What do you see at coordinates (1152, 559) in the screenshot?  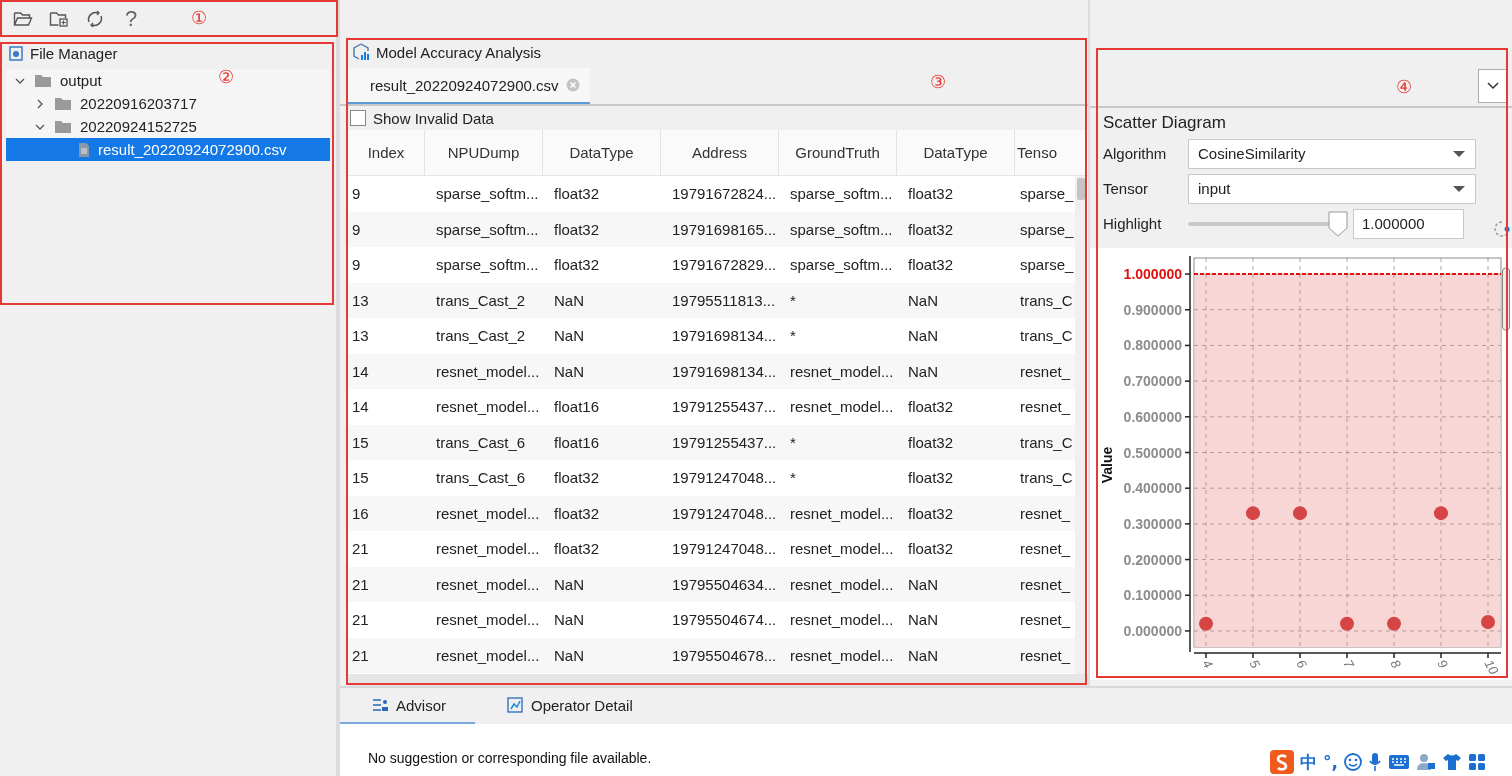 I see `y-tick-label: 0.200000` at bounding box center [1152, 559].